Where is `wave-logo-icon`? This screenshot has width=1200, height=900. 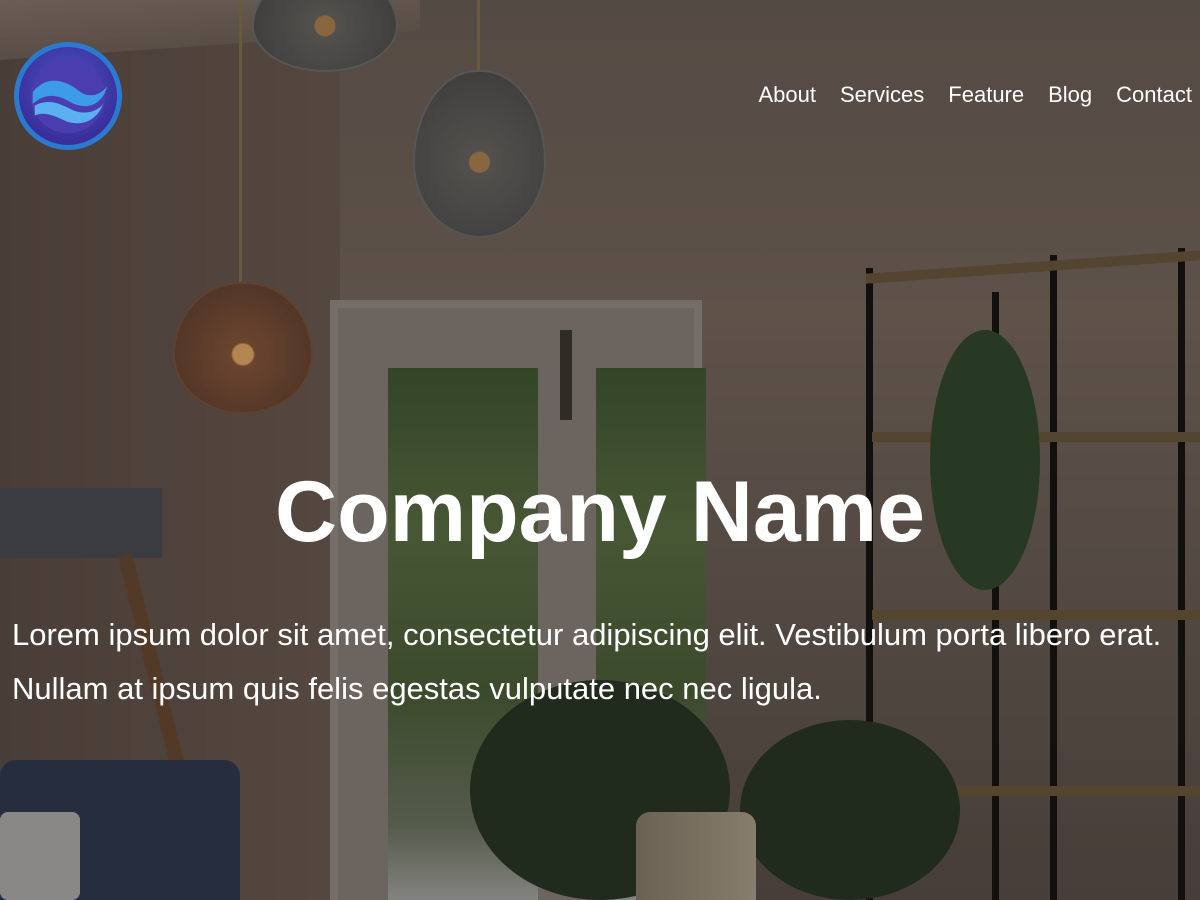
wave-logo-icon is located at coordinates (69, 96).